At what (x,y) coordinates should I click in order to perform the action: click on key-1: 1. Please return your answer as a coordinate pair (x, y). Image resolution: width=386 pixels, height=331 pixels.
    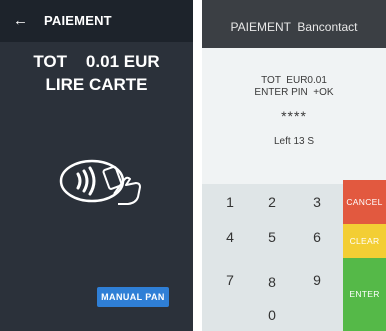
    Looking at the image, I should click on (230, 202).